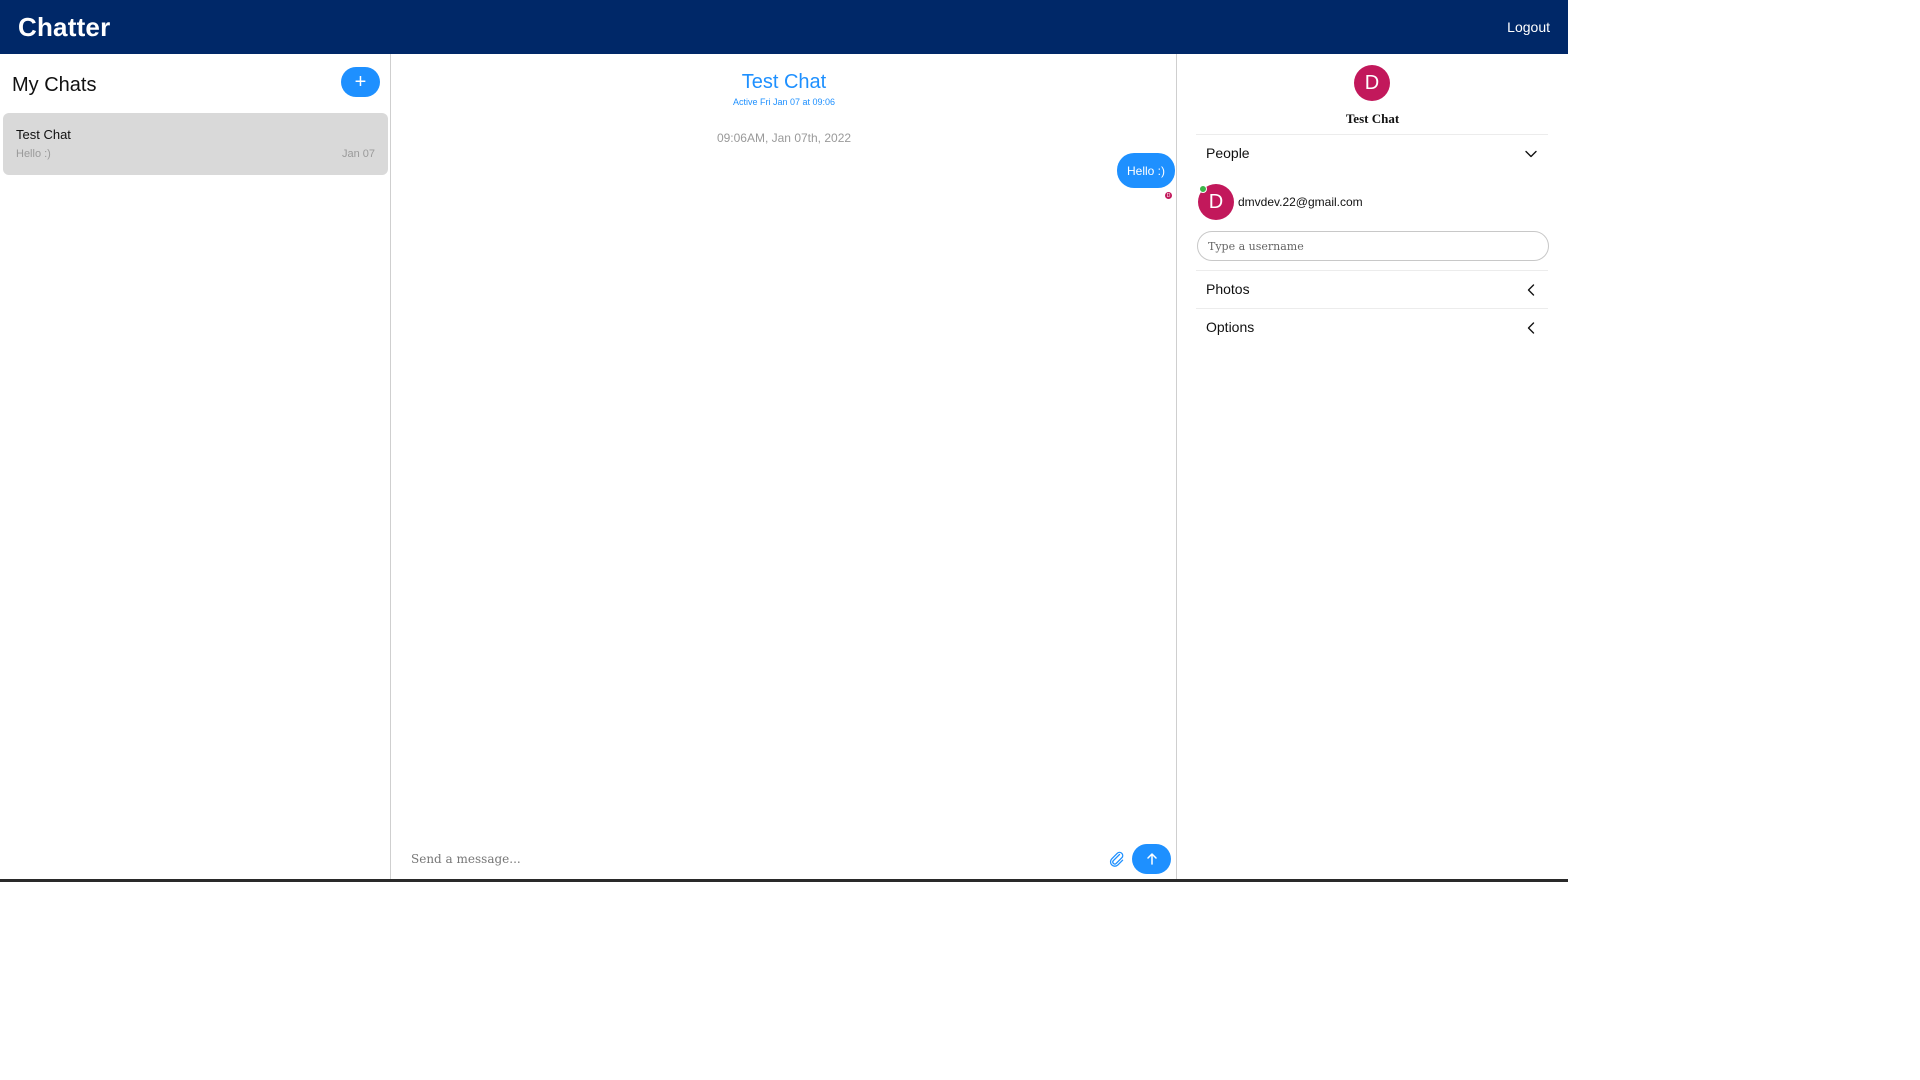 The width and height of the screenshot is (1920, 1080). Describe the element at coordinates (33, 154) in the screenshot. I see `chat-item-preview: Hello :)` at that location.